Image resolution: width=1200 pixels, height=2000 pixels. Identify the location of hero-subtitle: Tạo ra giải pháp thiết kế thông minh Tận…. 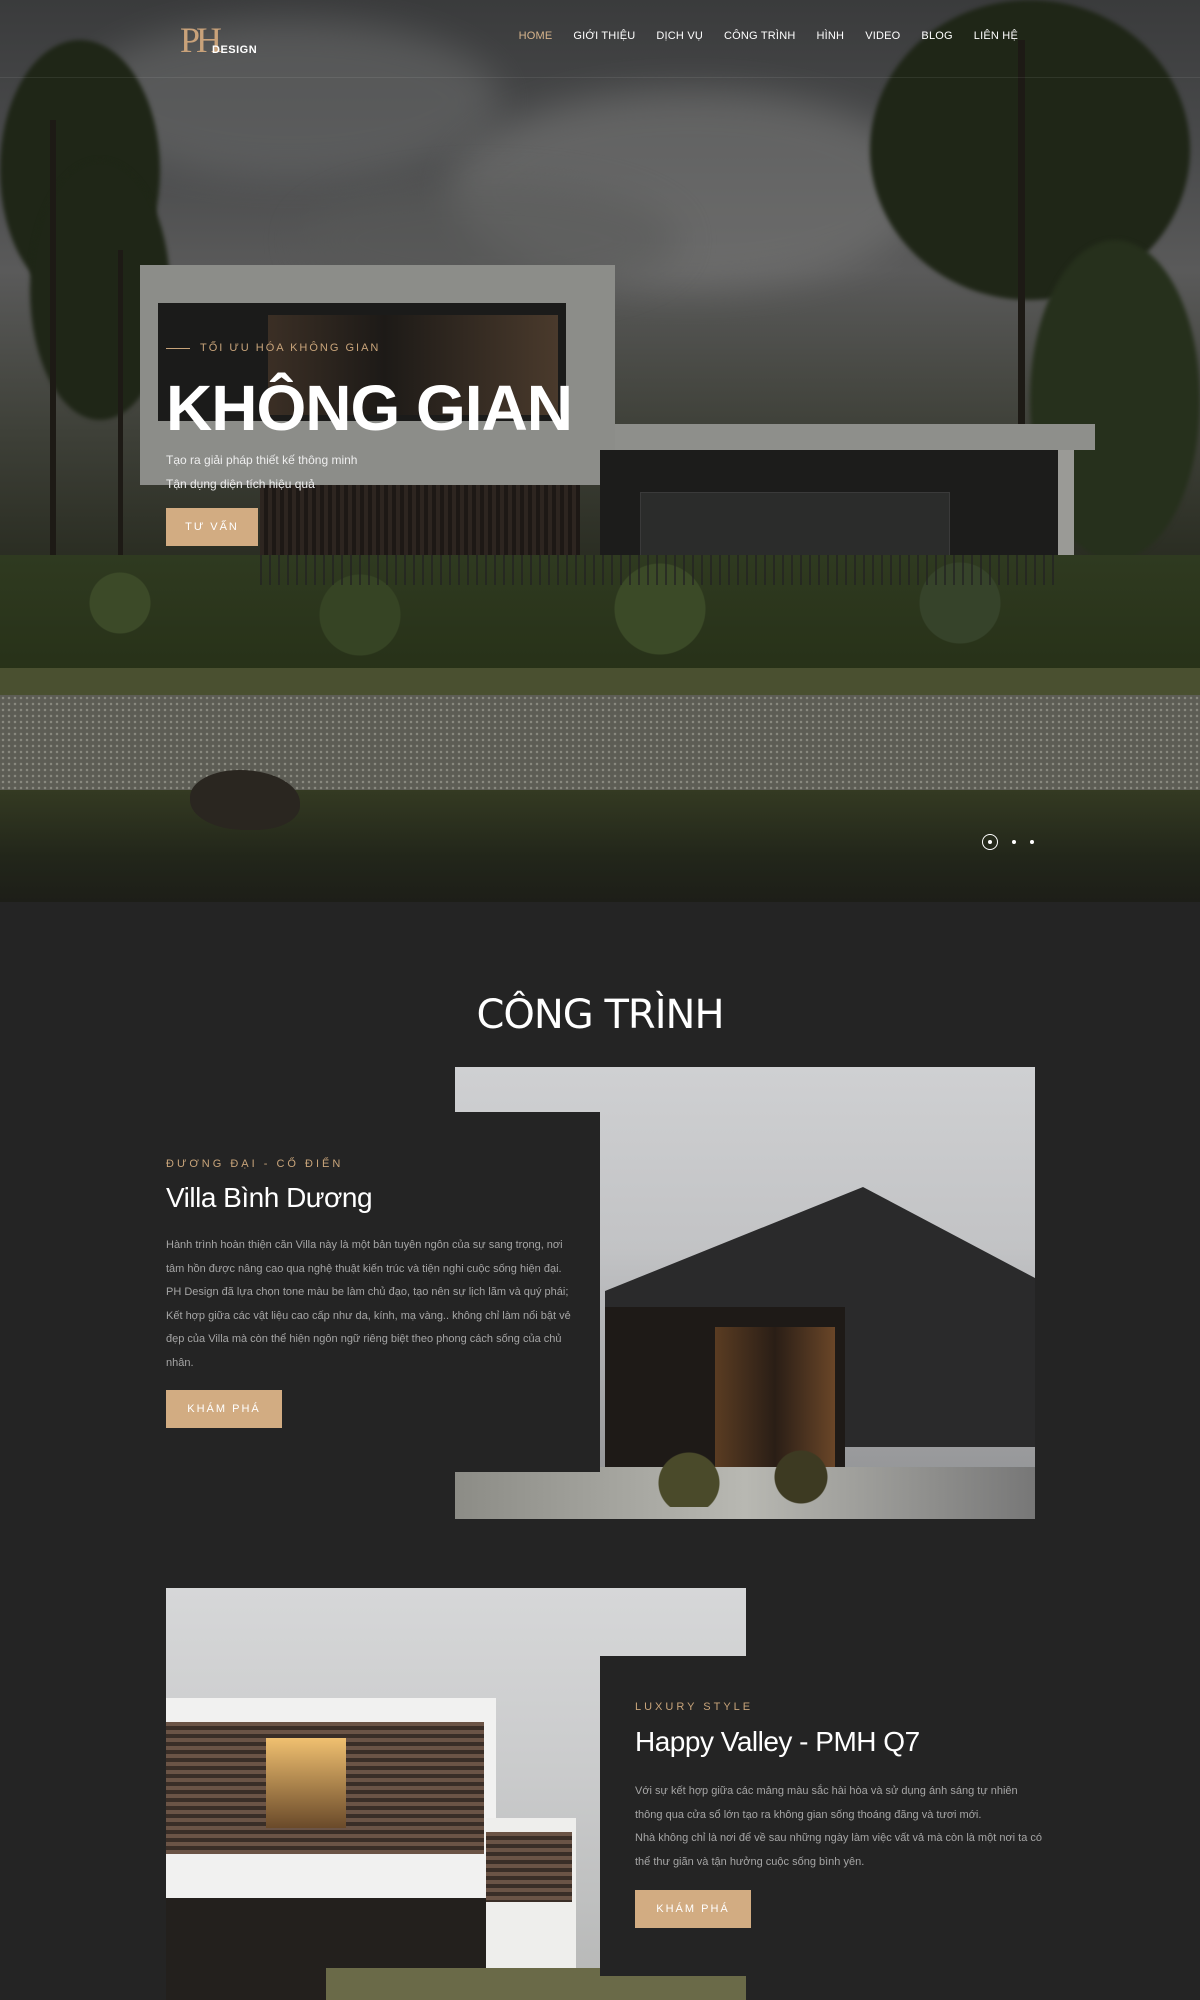
(261, 472).